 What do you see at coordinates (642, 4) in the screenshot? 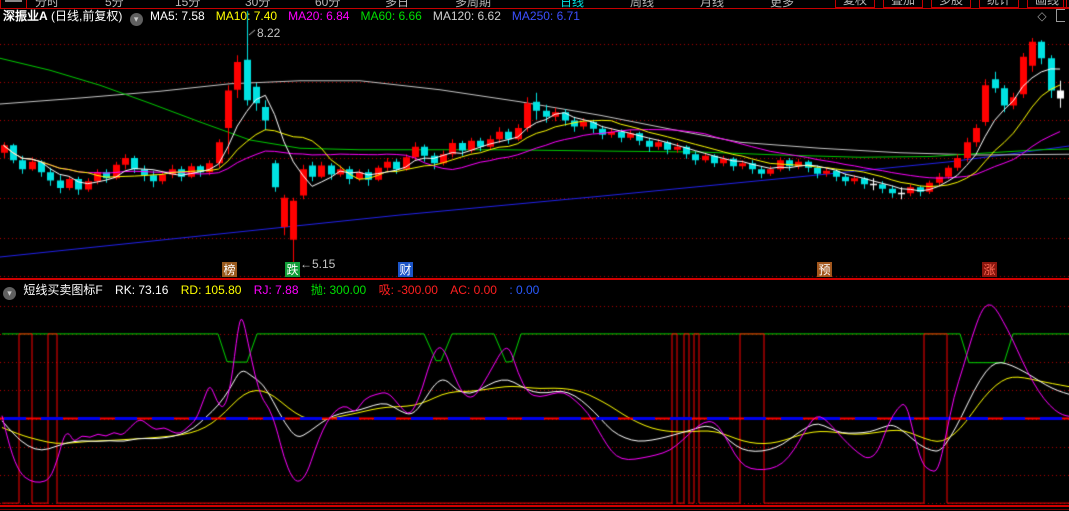
I see `menu-item-周线: 周线` at bounding box center [642, 4].